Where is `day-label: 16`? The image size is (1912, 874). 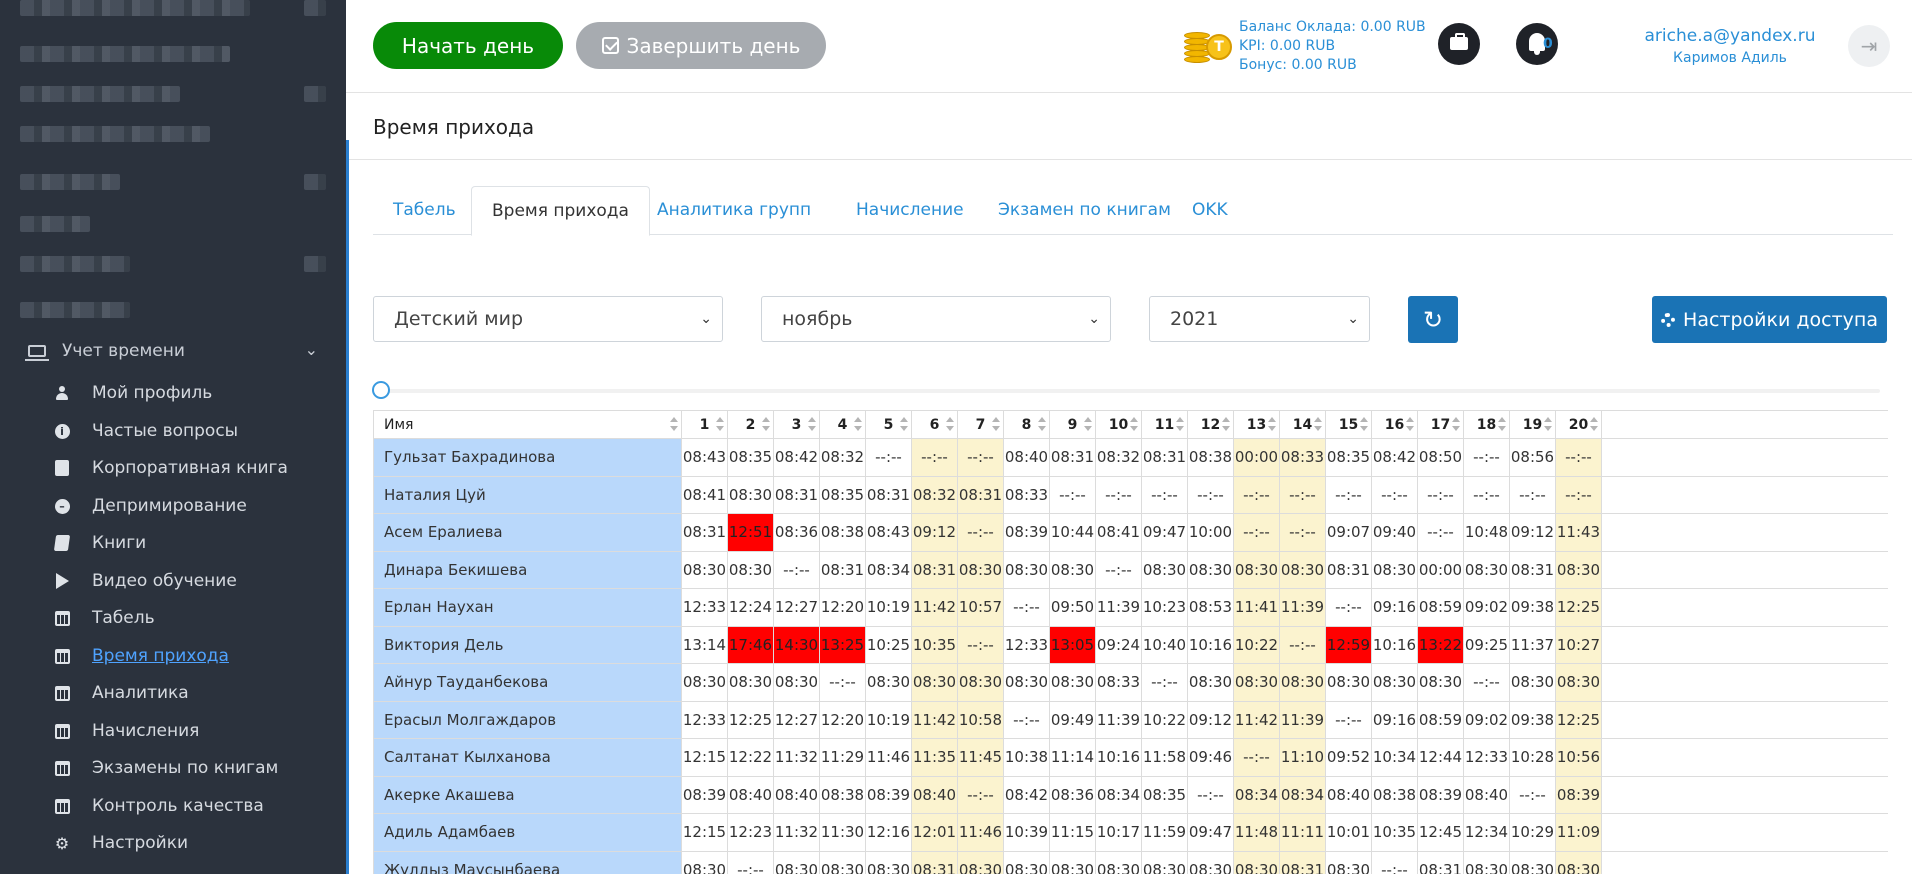 day-label: 16 is located at coordinates (1394, 424).